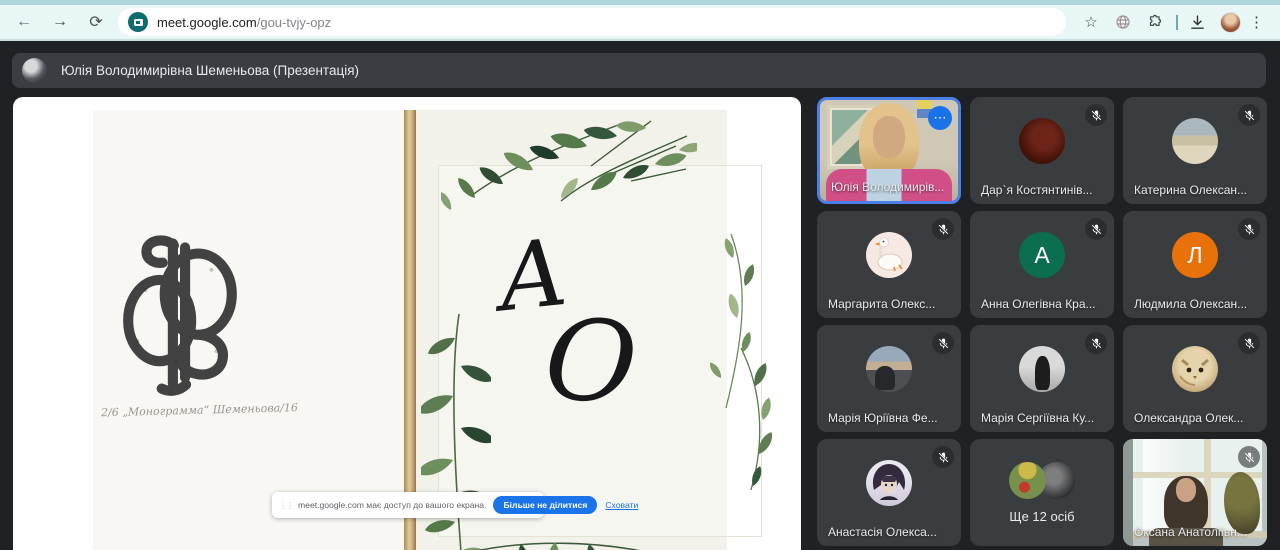 Image resolution: width=1280 pixels, height=550 pixels. I want to click on extensions-puzzle-icon, so click(1155, 22).